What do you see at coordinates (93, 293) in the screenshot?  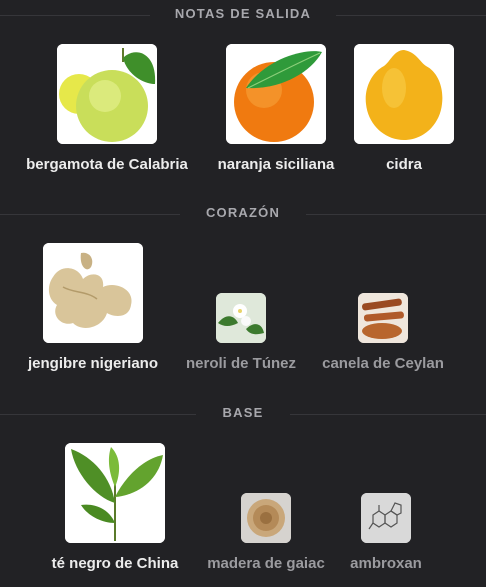 I see `ginger-image` at bounding box center [93, 293].